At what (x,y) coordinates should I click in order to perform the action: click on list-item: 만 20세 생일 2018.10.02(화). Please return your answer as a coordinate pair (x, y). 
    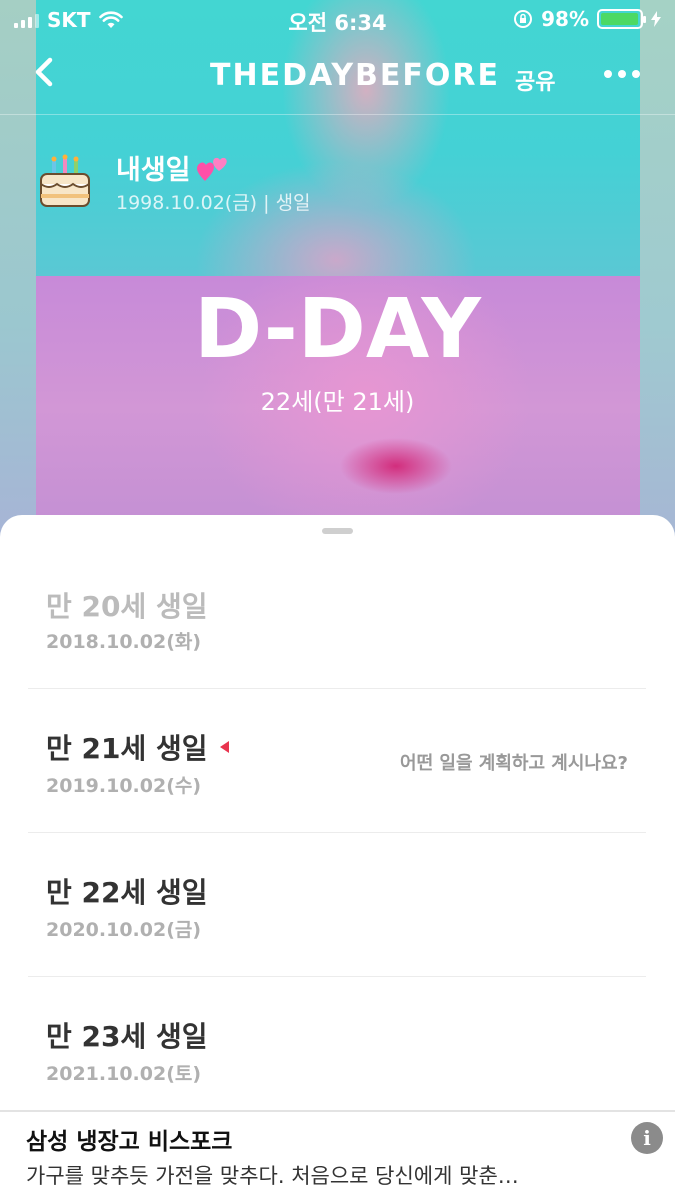
    Looking at the image, I should click on (337, 617).